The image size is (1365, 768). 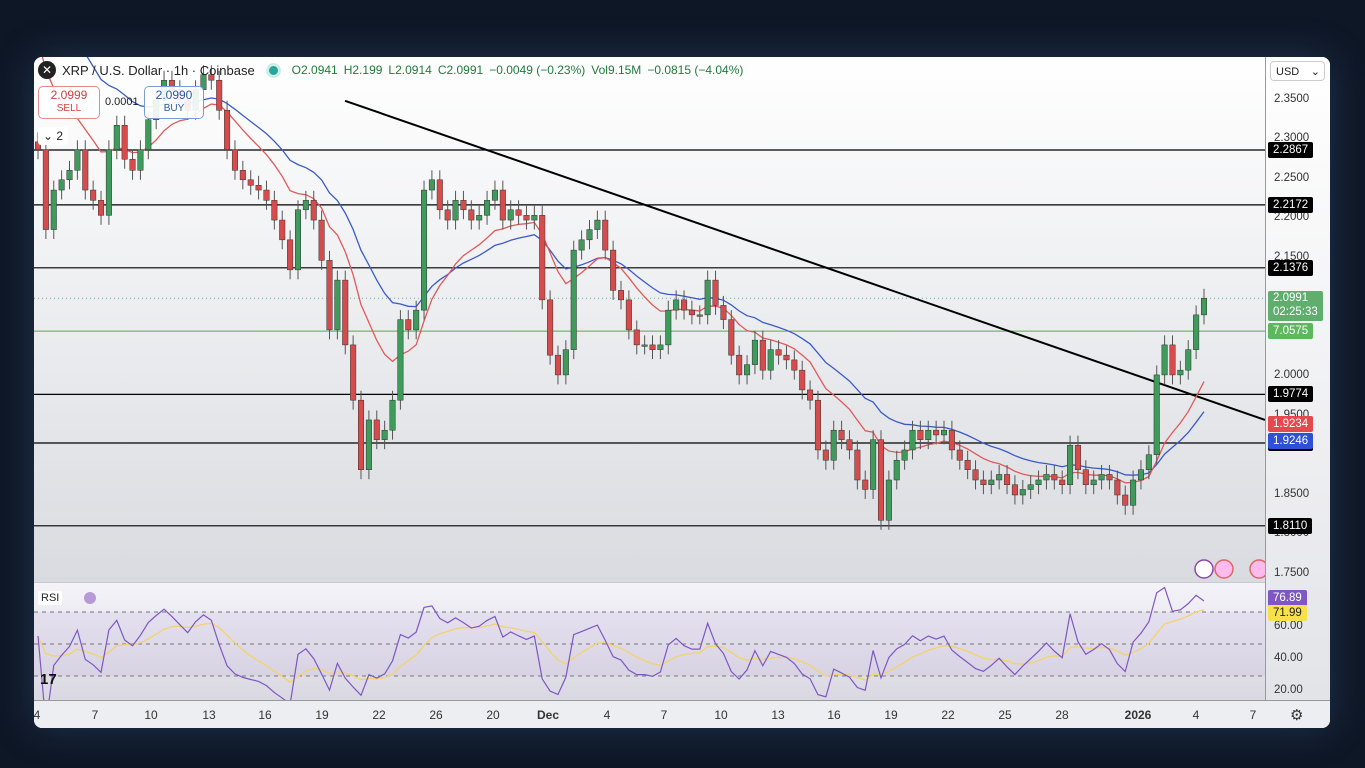 I want to click on currency-select: USD ⌄, so click(x=1297, y=71).